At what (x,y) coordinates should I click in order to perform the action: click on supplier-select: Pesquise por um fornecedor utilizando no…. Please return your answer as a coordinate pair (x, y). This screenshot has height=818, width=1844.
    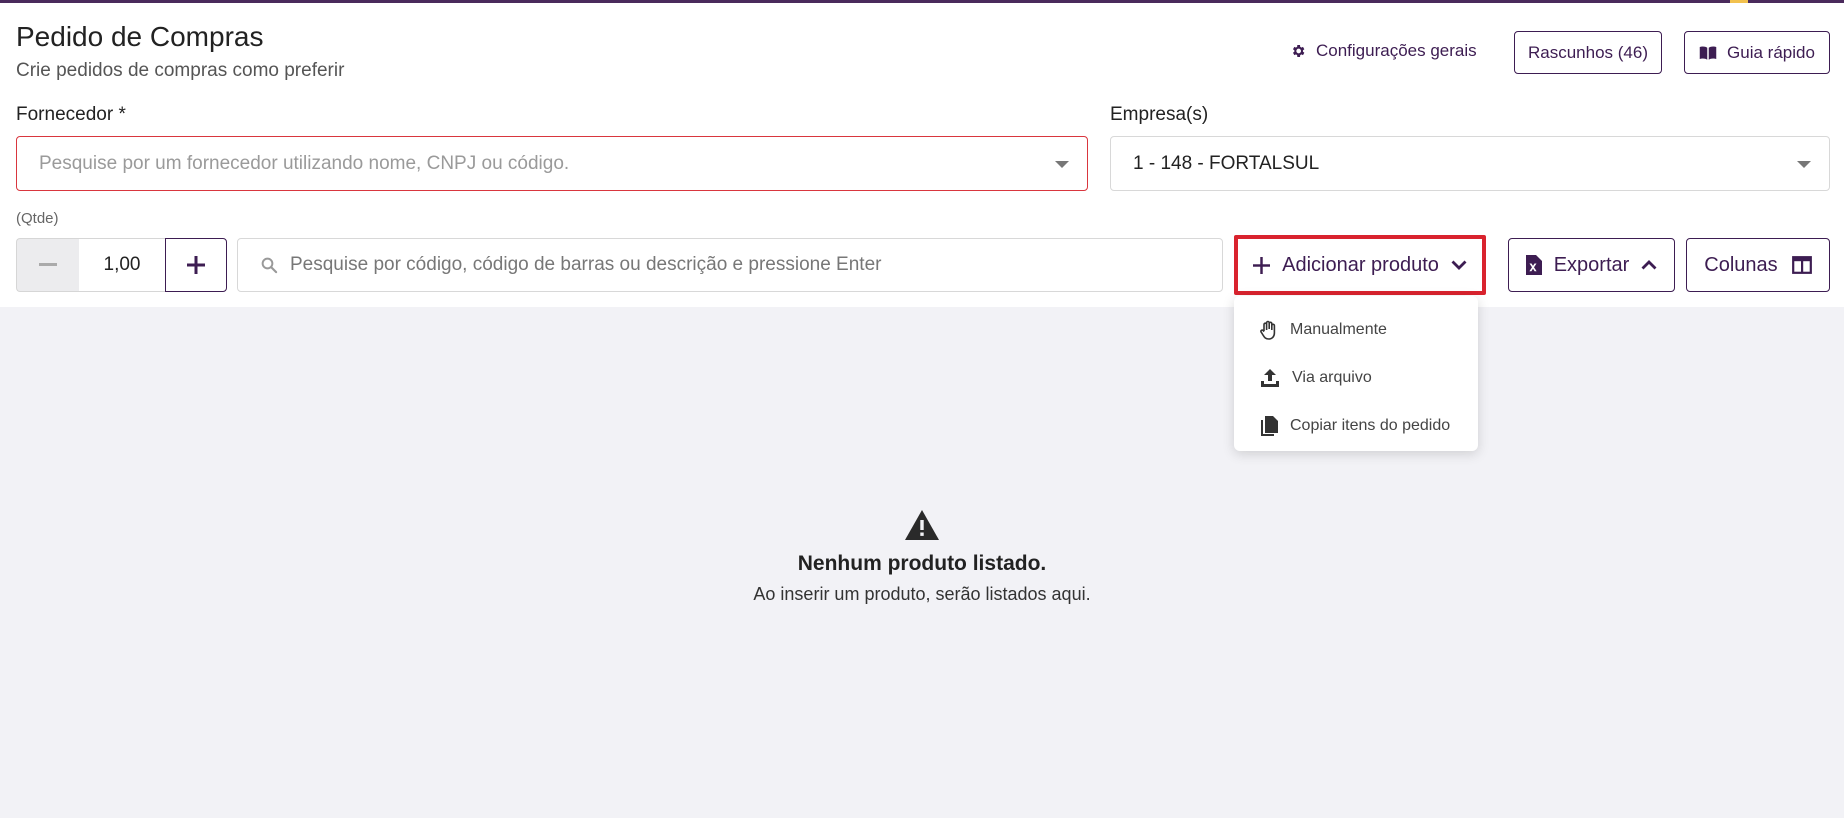
    Looking at the image, I should click on (552, 163).